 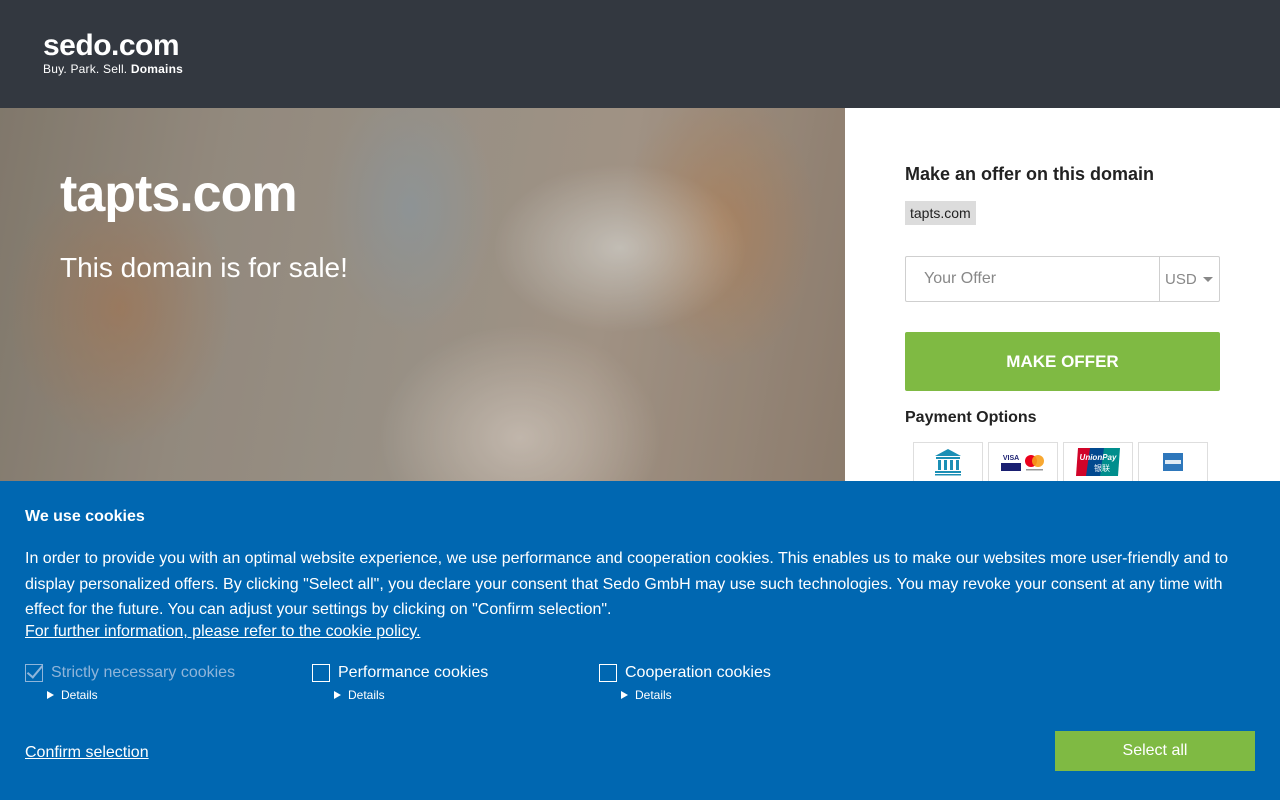 I want to click on svg-text: 银联, so click(x=1102, y=468).